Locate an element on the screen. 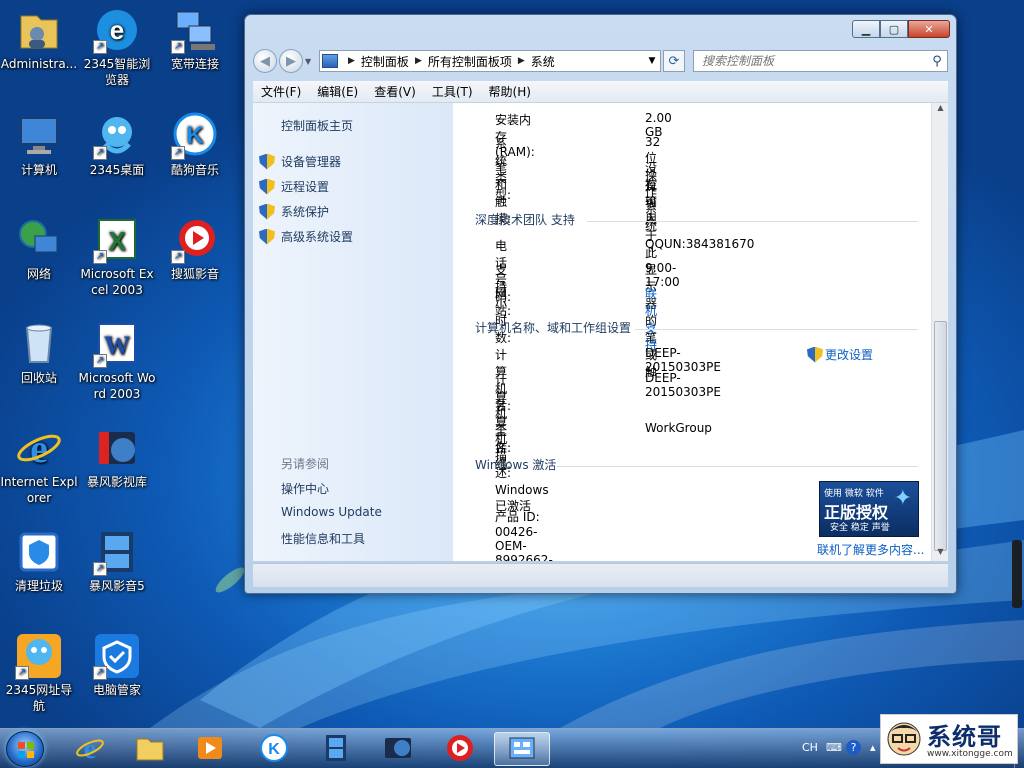  menu-tools: 工具(T) is located at coordinates (452, 91).